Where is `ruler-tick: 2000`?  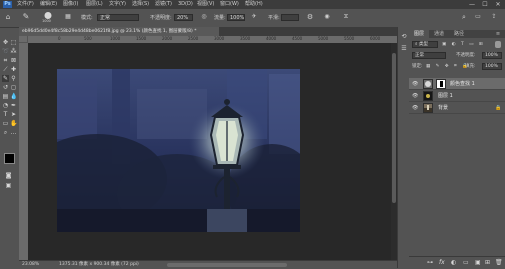 ruler-tick: 2000 is located at coordinates (167, 38).